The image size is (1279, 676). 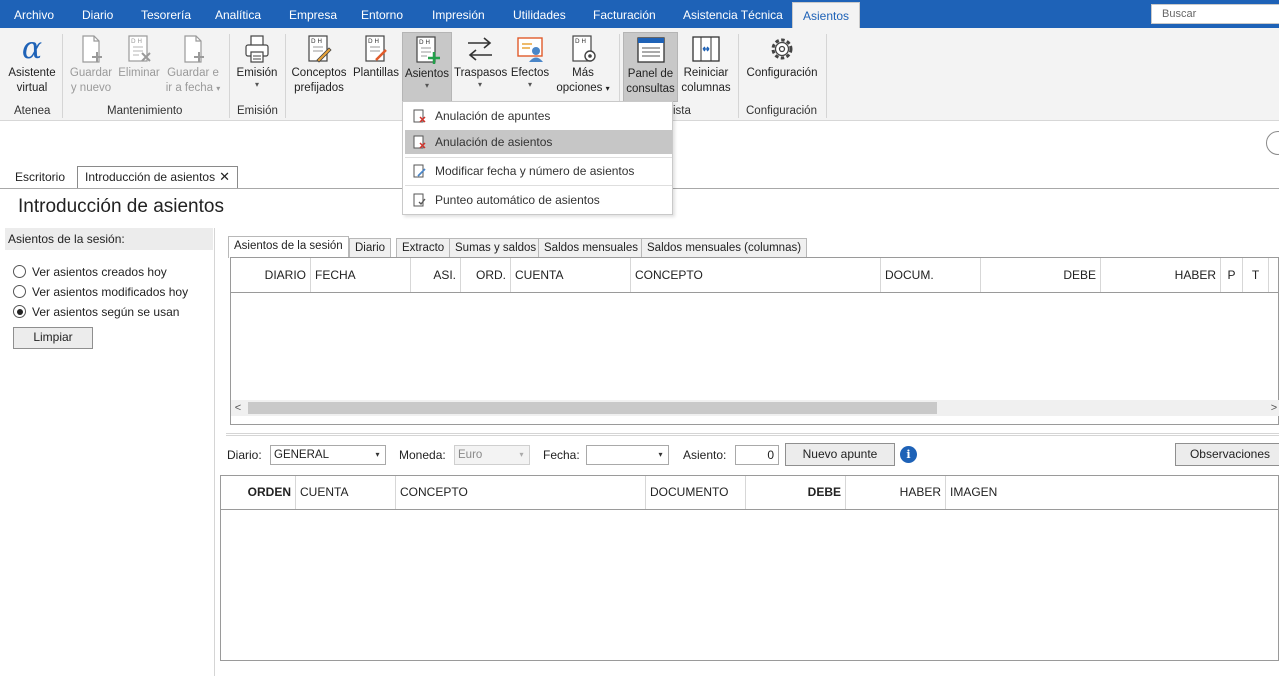 What do you see at coordinates (34, 14) in the screenshot?
I see `menu-archivo: Archivo` at bounding box center [34, 14].